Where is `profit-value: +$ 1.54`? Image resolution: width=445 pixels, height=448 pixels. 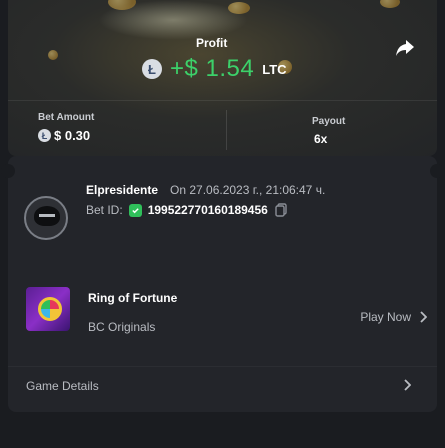 profit-value: +$ 1.54 is located at coordinates (212, 68).